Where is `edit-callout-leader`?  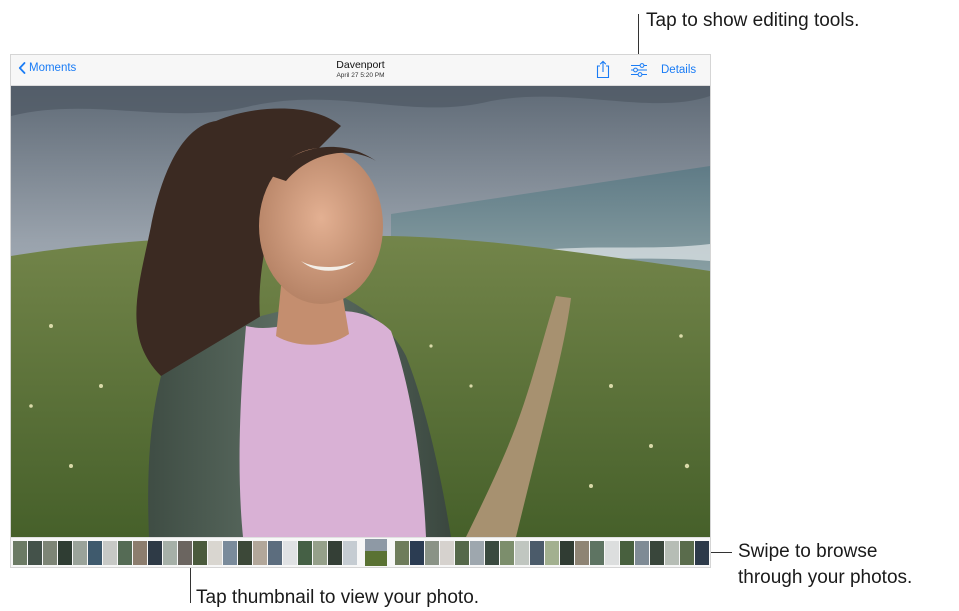
edit-callout-leader is located at coordinates (638, 36).